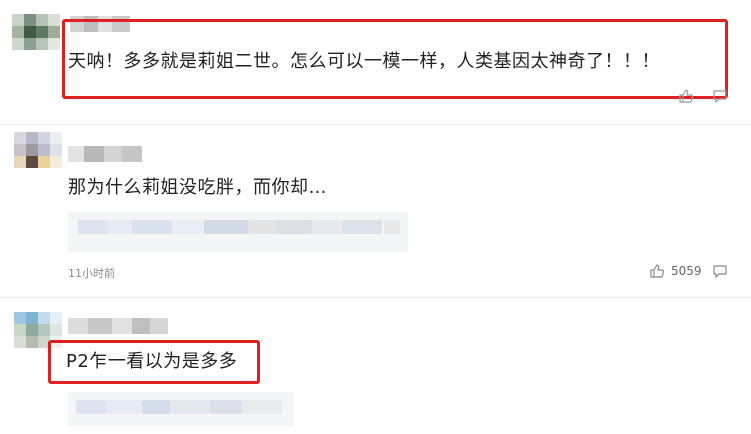 Image resolution: width=751 pixels, height=434 pixels. I want to click on like-count: 5059, so click(686, 271).